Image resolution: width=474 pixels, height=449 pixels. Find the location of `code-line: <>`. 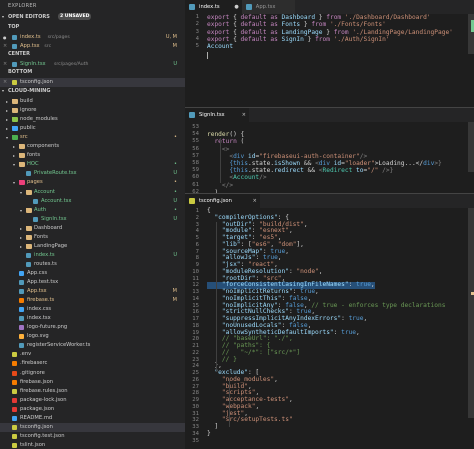

code-line: <> is located at coordinates (218, 149).